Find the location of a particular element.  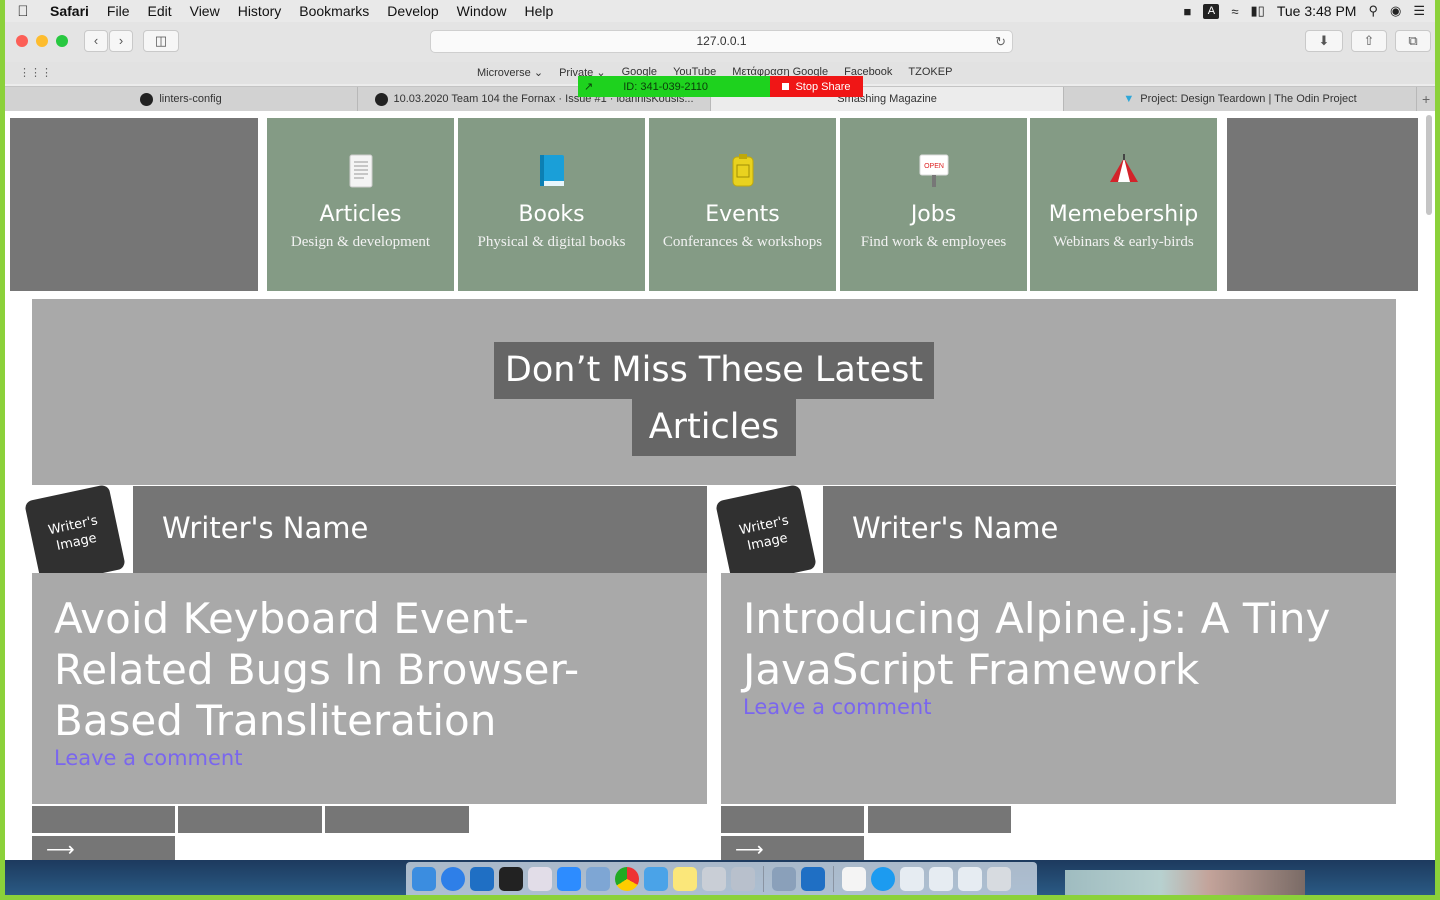

banner-heading-line1: Don’t Miss These Latest is located at coordinates (714, 370).